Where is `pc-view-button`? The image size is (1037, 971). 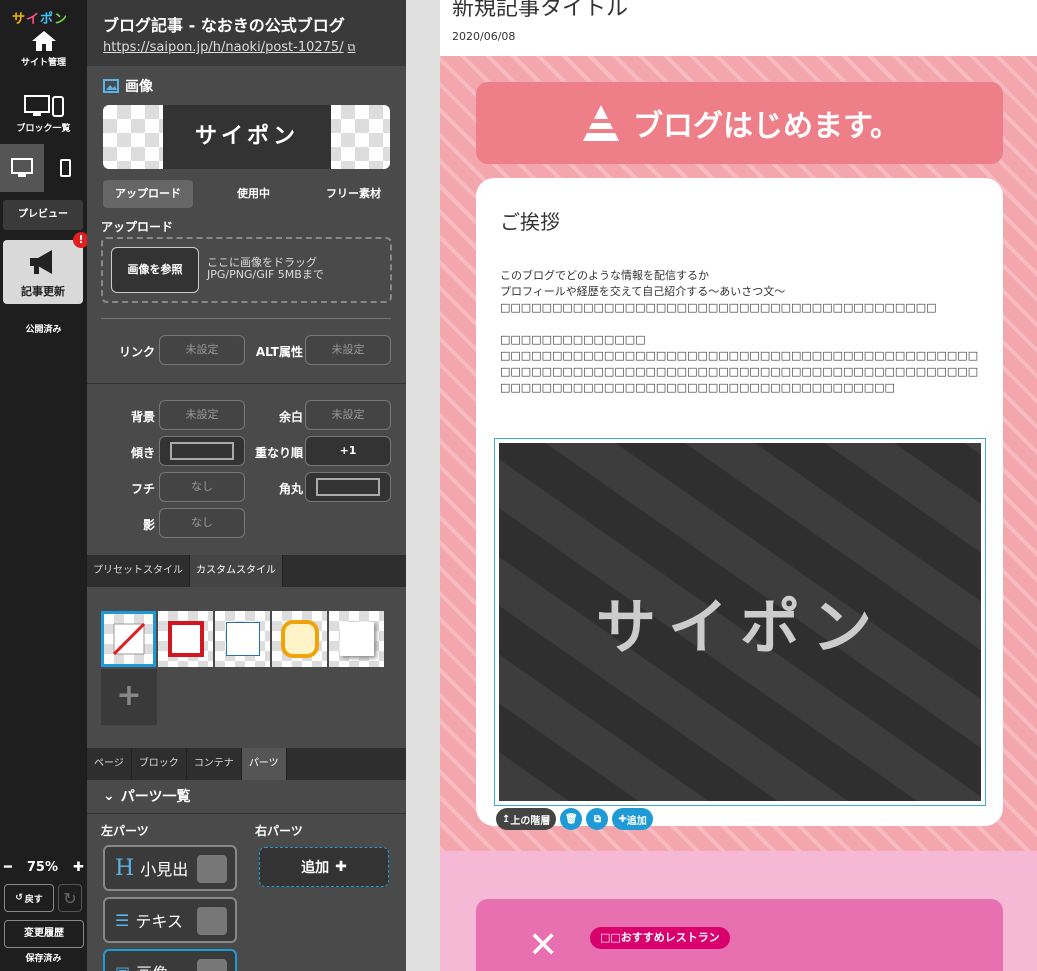 pc-view-button is located at coordinates (22, 168).